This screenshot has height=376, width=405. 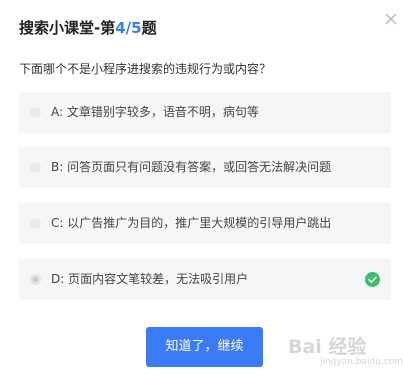 I want to click on dialog-title: 搜索小课堂-第4/5题, so click(x=88, y=28).